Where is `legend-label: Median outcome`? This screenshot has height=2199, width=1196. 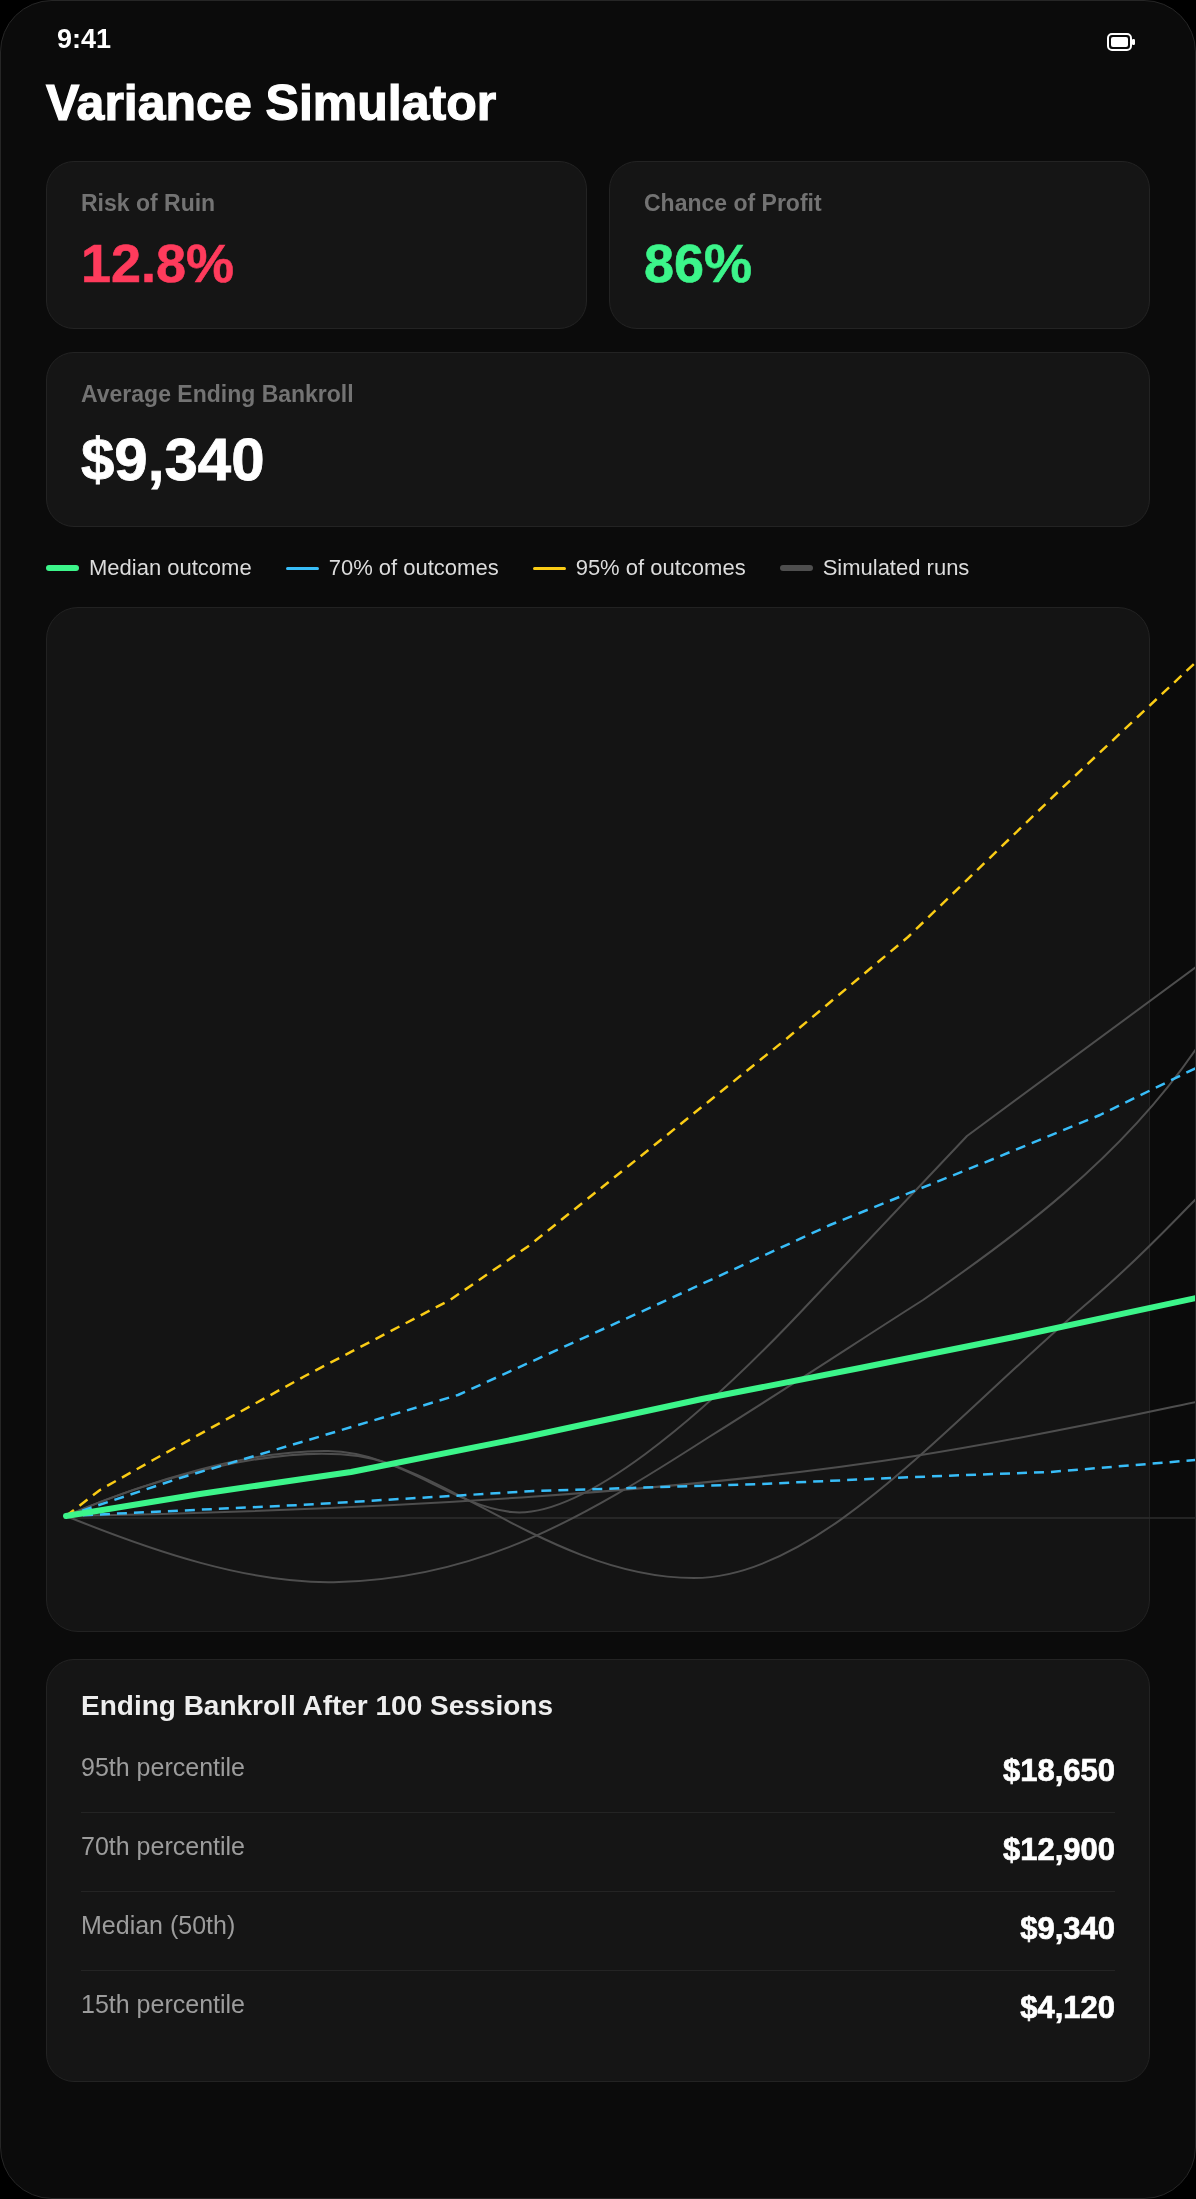 legend-label: Median outcome is located at coordinates (170, 568).